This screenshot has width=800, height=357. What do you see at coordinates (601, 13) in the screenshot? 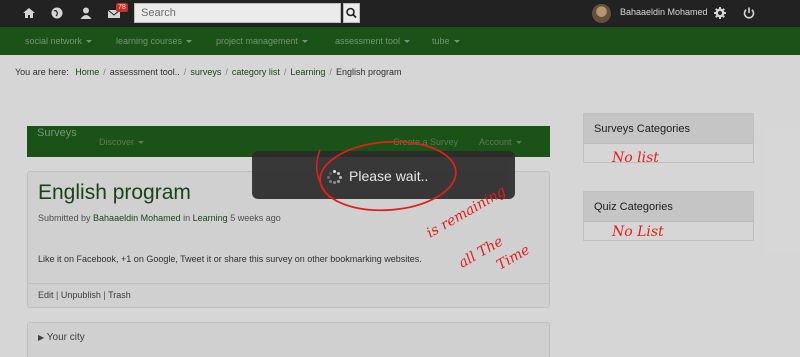
I see `avatar` at bounding box center [601, 13].